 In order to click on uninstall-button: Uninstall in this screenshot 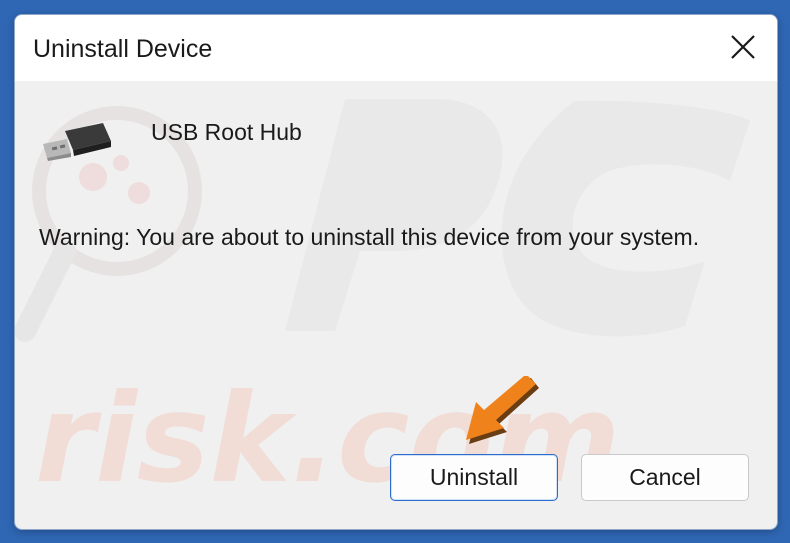, I will do `click(474, 477)`.